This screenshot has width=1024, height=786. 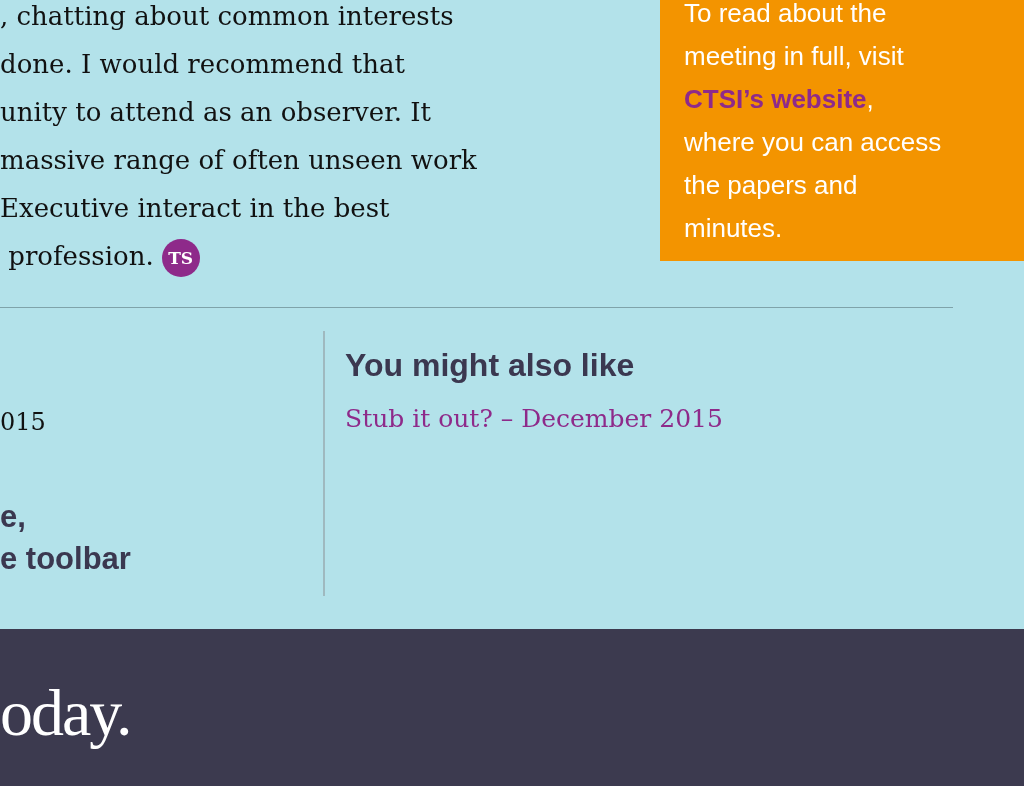 I want to click on author-initials-badge: TS, so click(x=180, y=258).